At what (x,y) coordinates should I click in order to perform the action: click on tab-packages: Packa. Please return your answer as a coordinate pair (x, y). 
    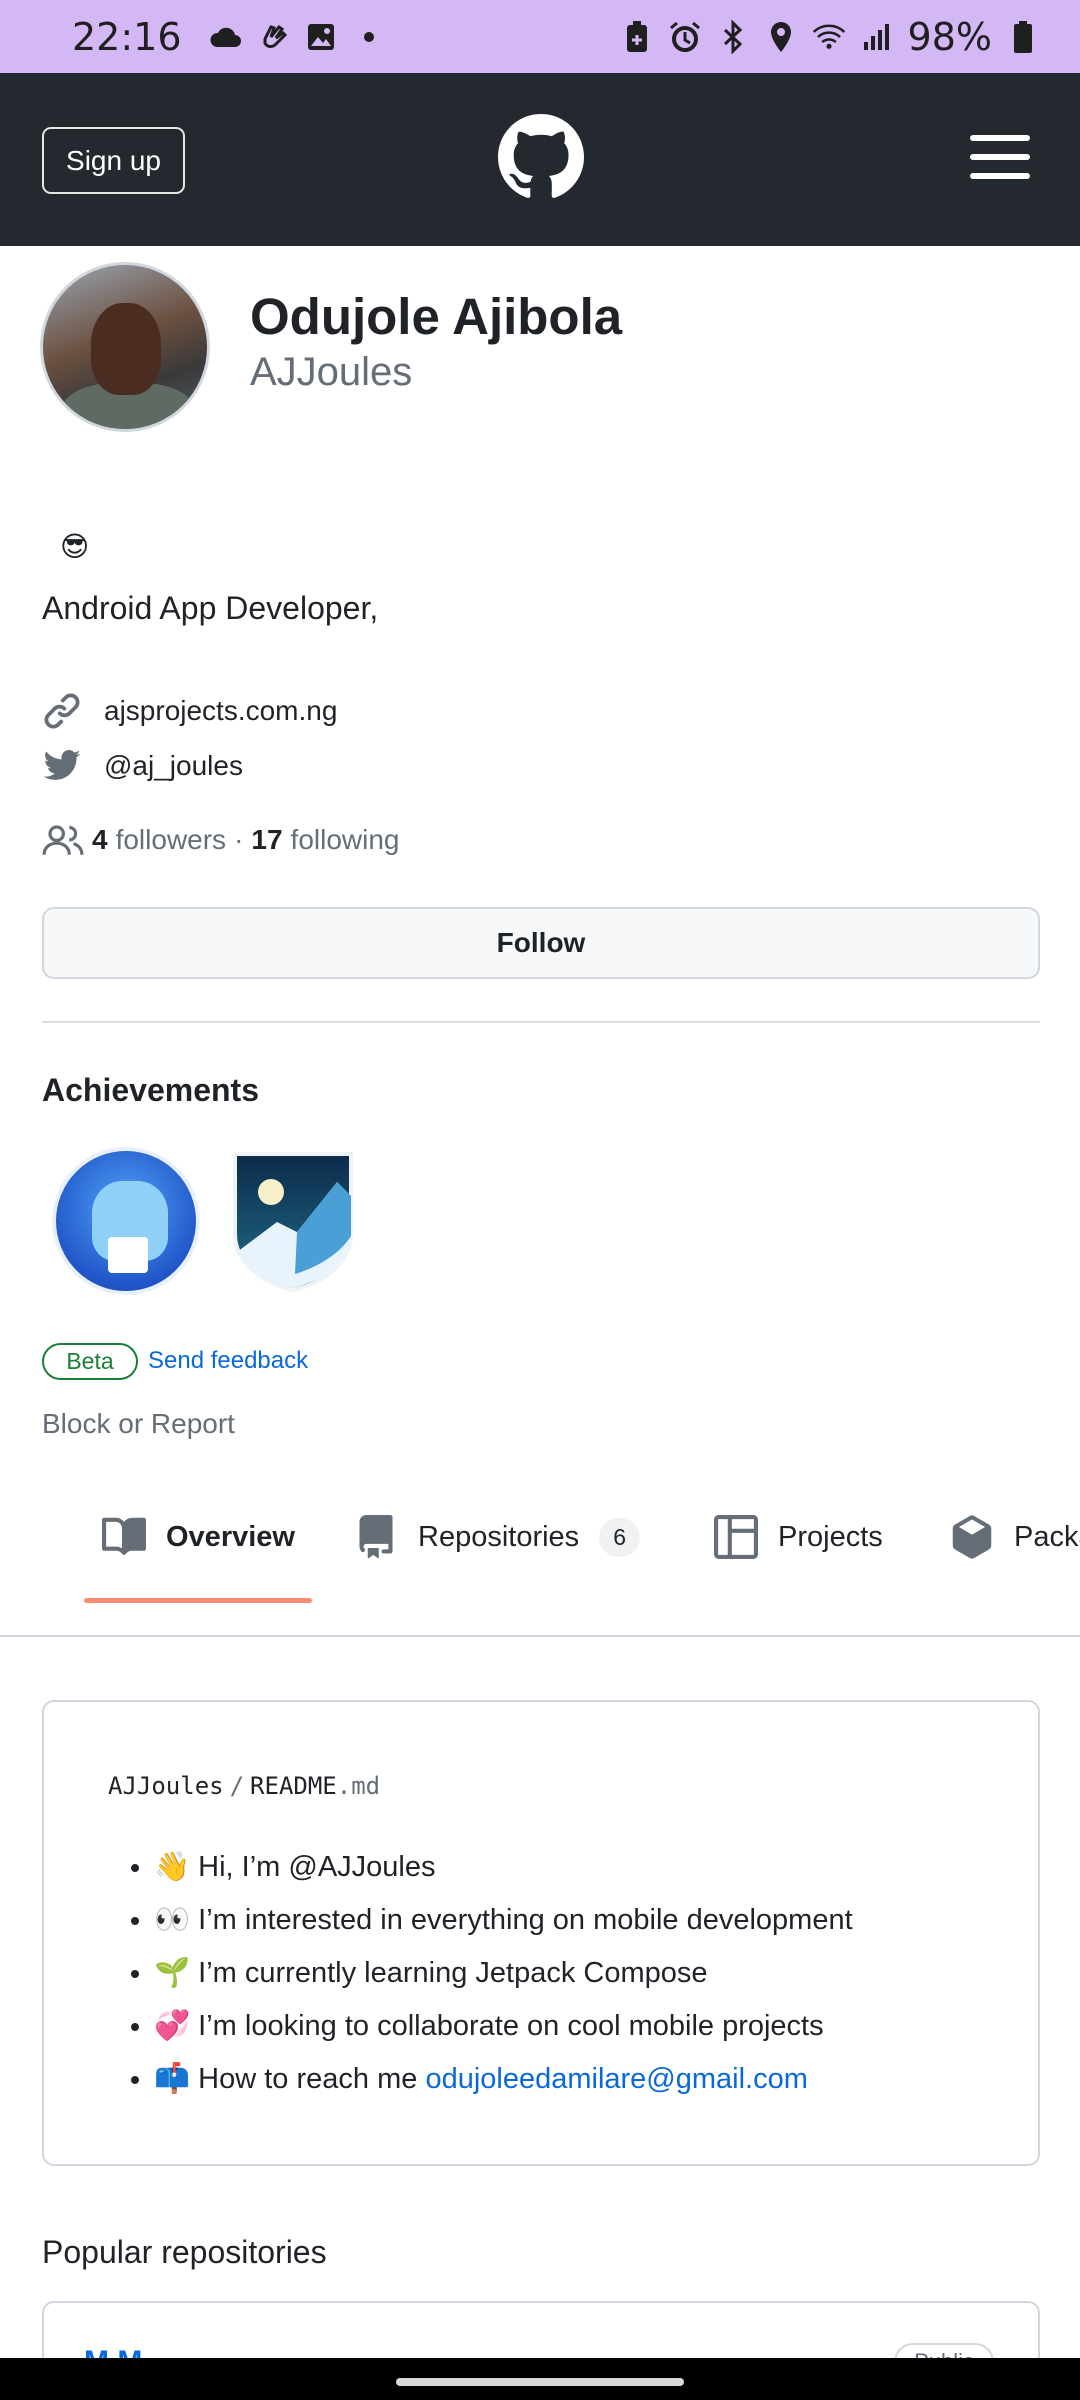
    Looking at the image, I should click on (1015, 1537).